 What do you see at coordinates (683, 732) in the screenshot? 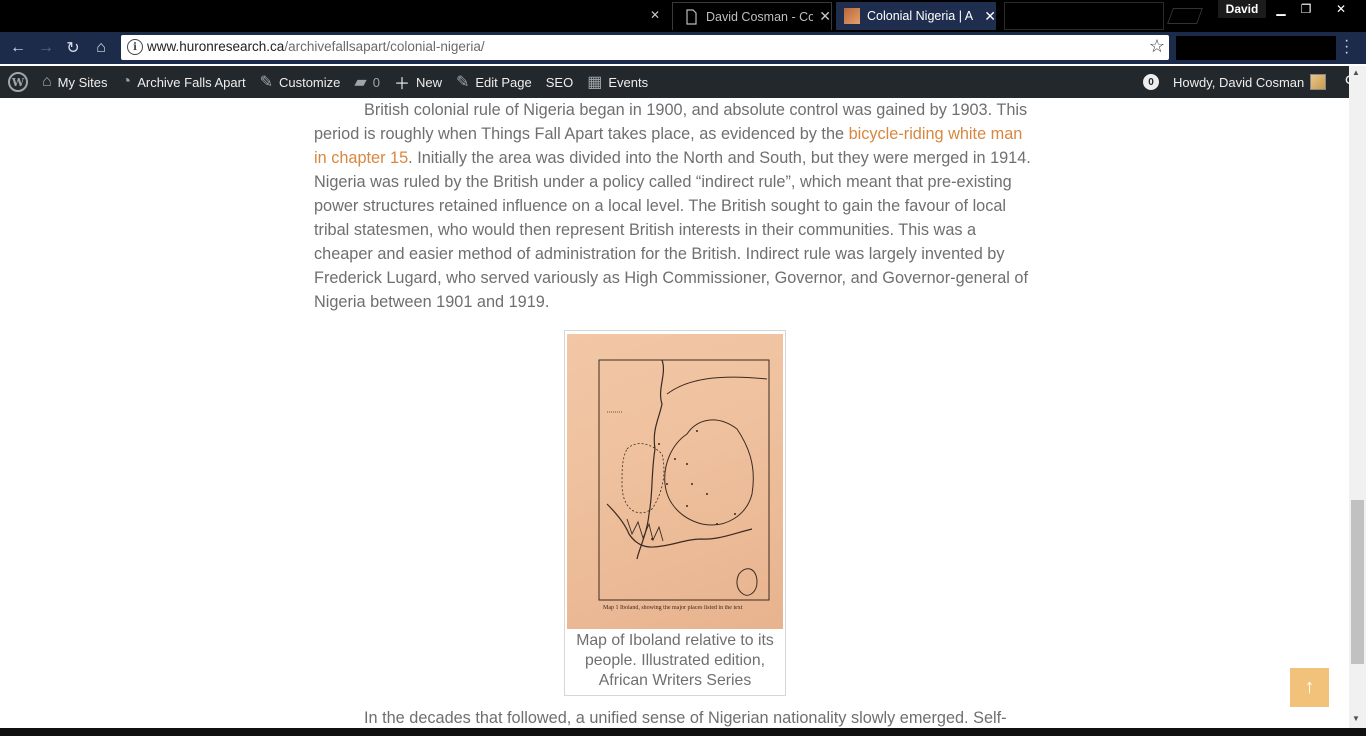
I see `os-taskbar` at bounding box center [683, 732].